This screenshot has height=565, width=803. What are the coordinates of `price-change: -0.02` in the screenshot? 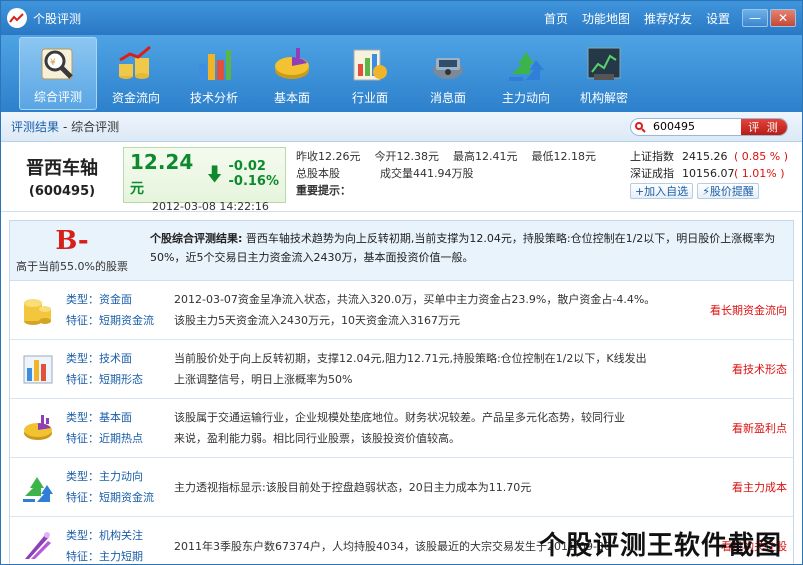 It's located at (247, 166).